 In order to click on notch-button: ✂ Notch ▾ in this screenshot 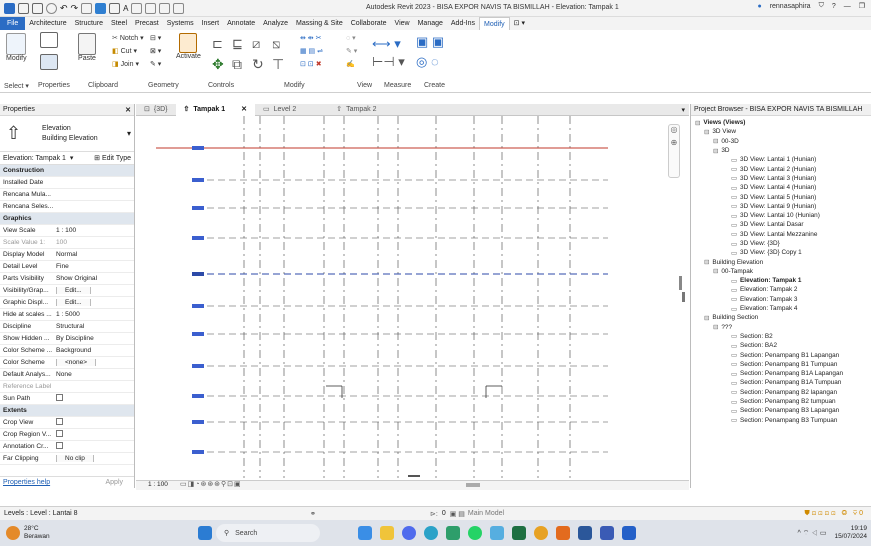, I will do `click(128, 38)`.